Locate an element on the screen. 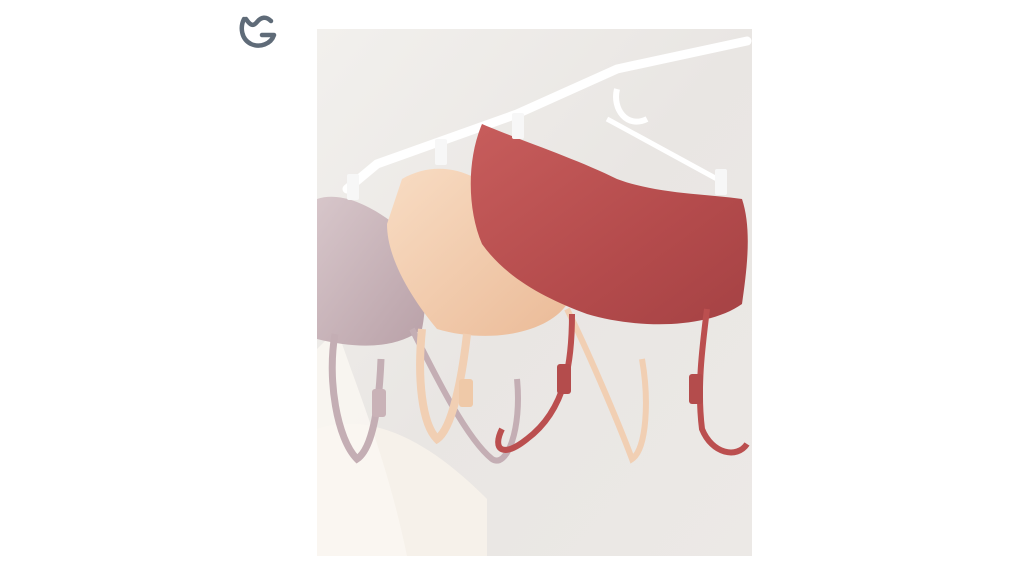 This screenshot has height=576, width=1026. mg-monogram-icon is located at coordinates (258, 31).